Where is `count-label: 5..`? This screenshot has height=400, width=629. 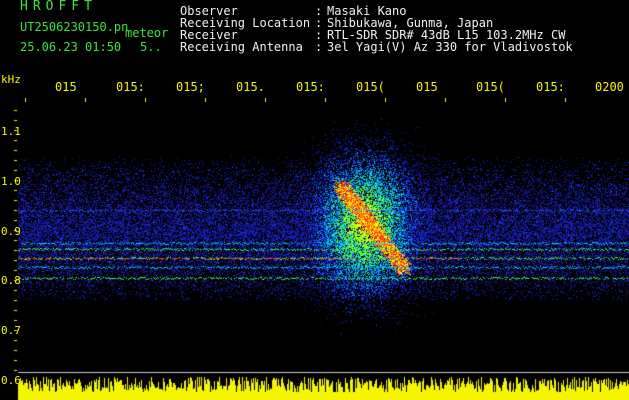
count-label: 5.. is located at coordinates (151, 47).